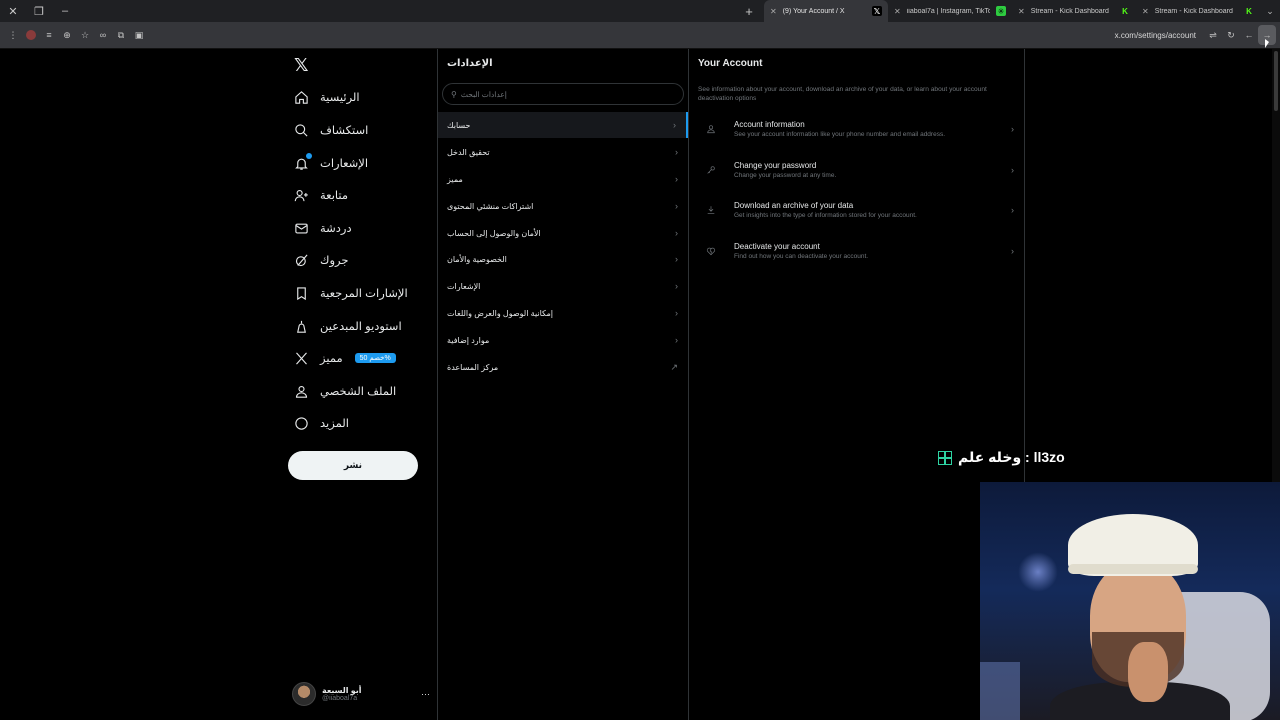 The image size is (1280, 720). What do you see at coordinates (1155, 35) in the screenshot?
I see `address-bar: x.com/settings/account` at bounding box center [1155, 35].